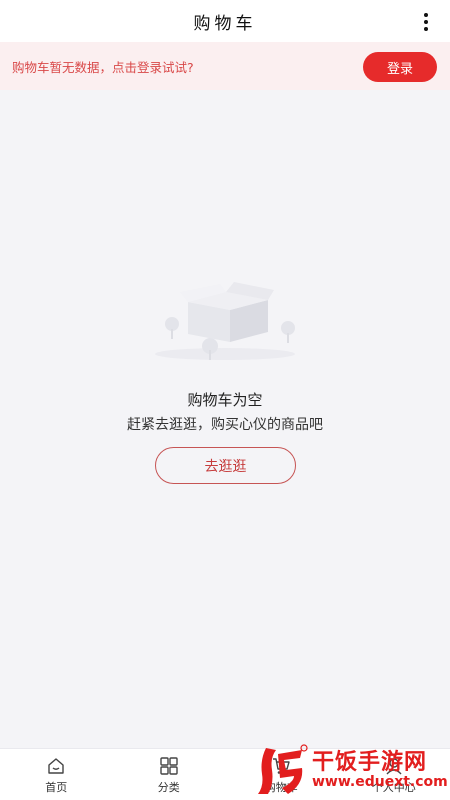 Image resolution: width=450 pixels, height=800 pixels. I want to click on tab-category: 分类, so click(169, 774).